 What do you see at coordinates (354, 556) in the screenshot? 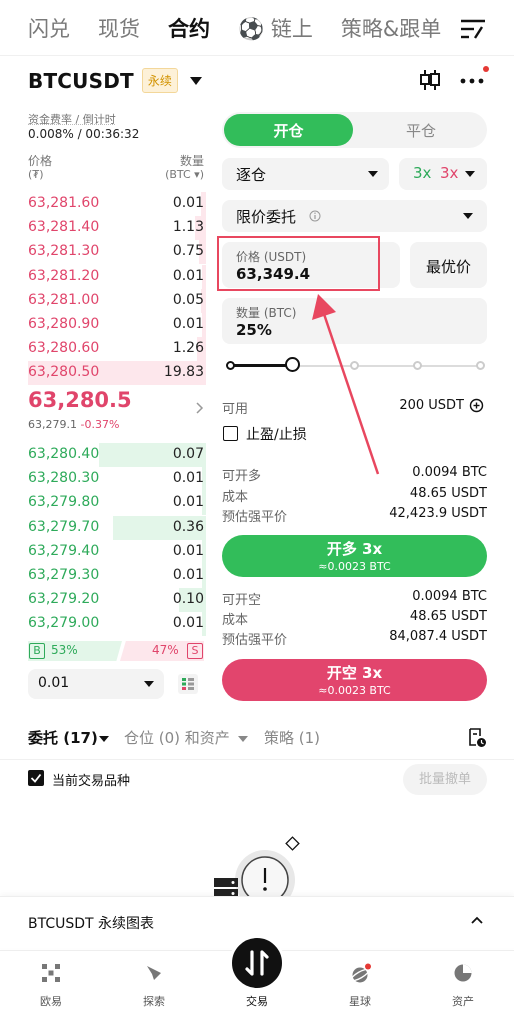
I see `open-long-button: 开多 3x ≈0.0023 BTC` at bounding box center [354, 556].